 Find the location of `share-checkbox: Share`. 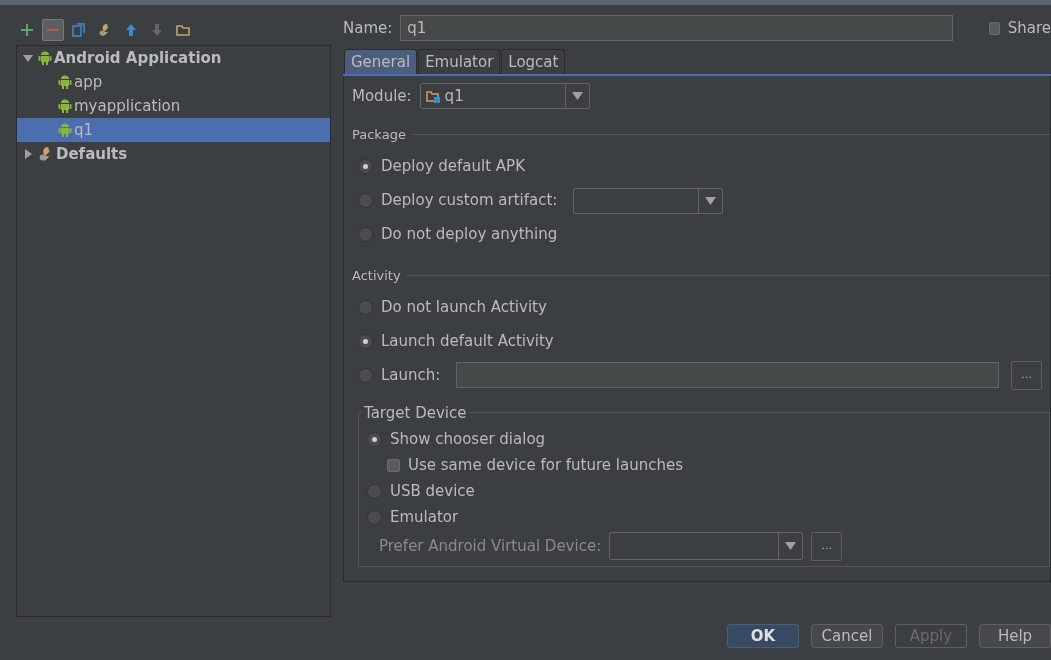

share-checkbox: Share is located at coordinates (1020, 28).